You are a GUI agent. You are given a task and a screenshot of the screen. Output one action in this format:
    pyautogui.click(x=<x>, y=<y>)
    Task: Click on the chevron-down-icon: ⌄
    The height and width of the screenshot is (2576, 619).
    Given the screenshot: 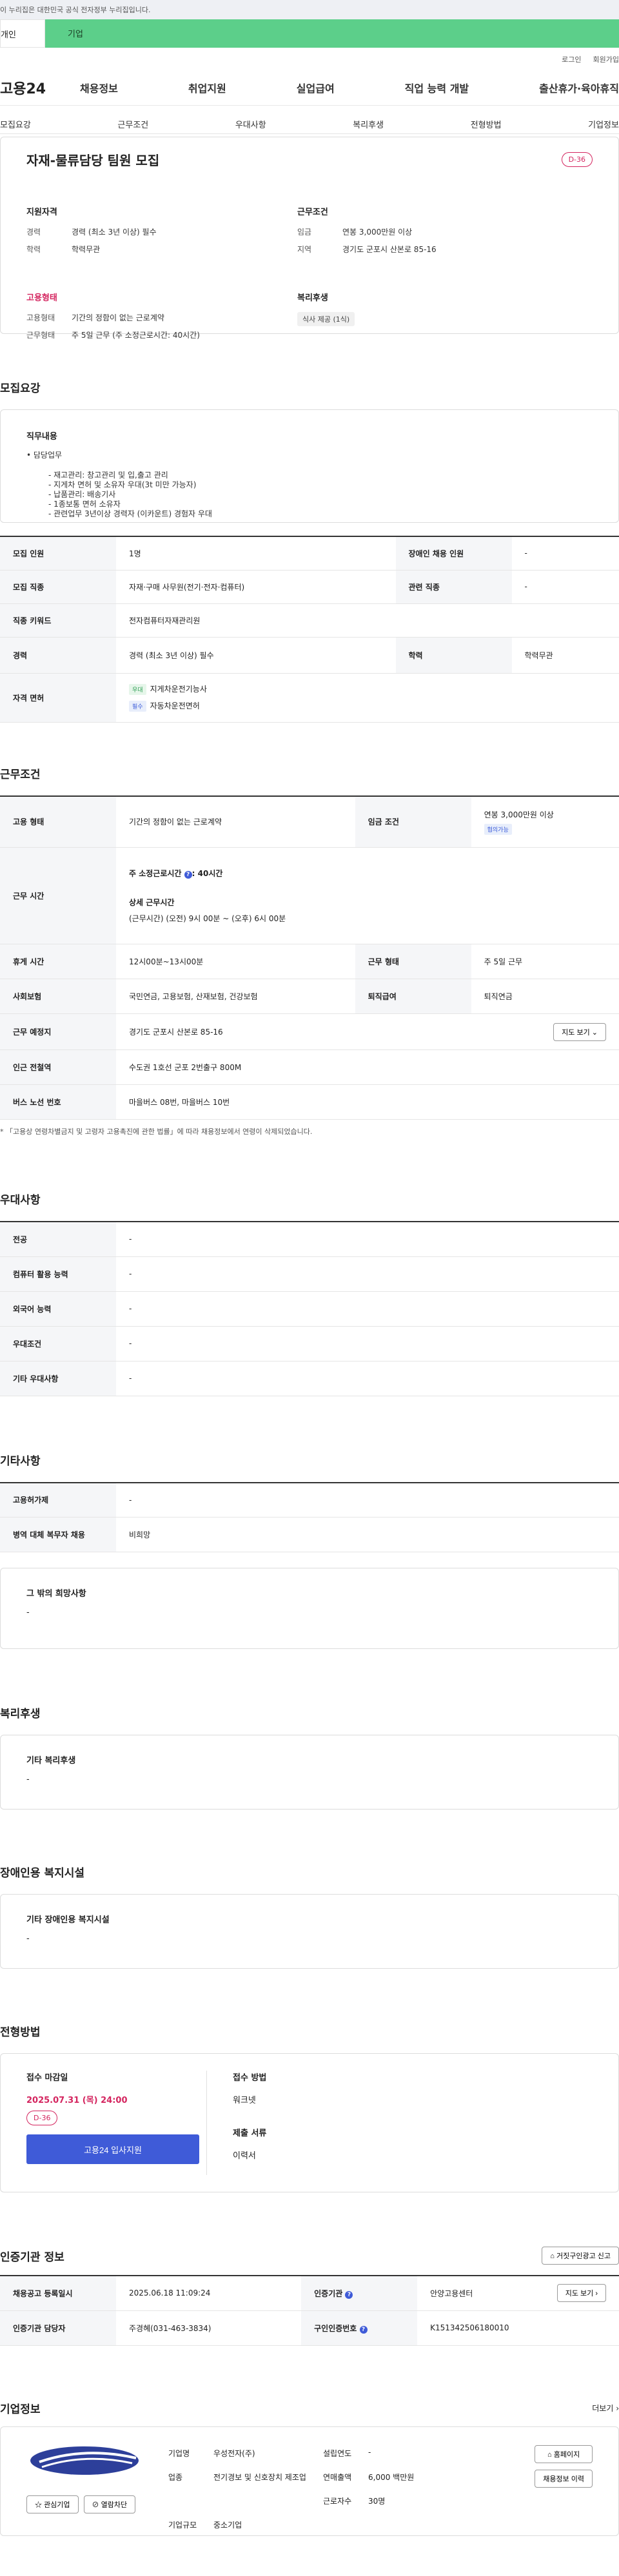 What is the action you would take?
    pyautogui.click(x=594, y=1032)
    